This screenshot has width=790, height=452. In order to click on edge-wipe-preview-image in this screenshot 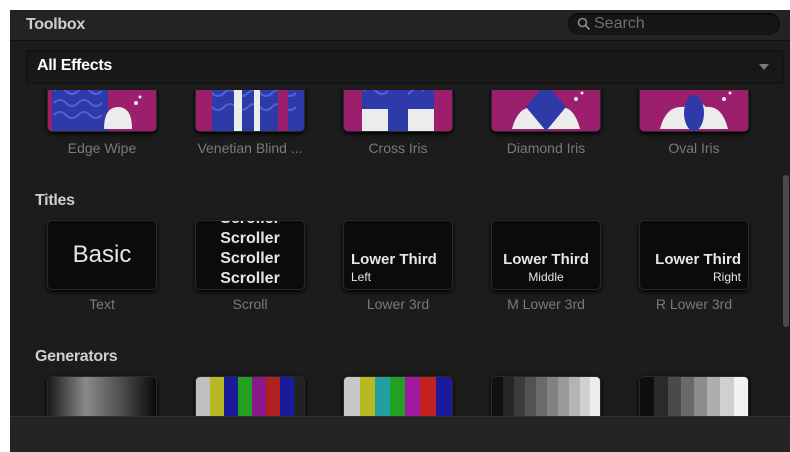, I will do `click(97, 110)`.